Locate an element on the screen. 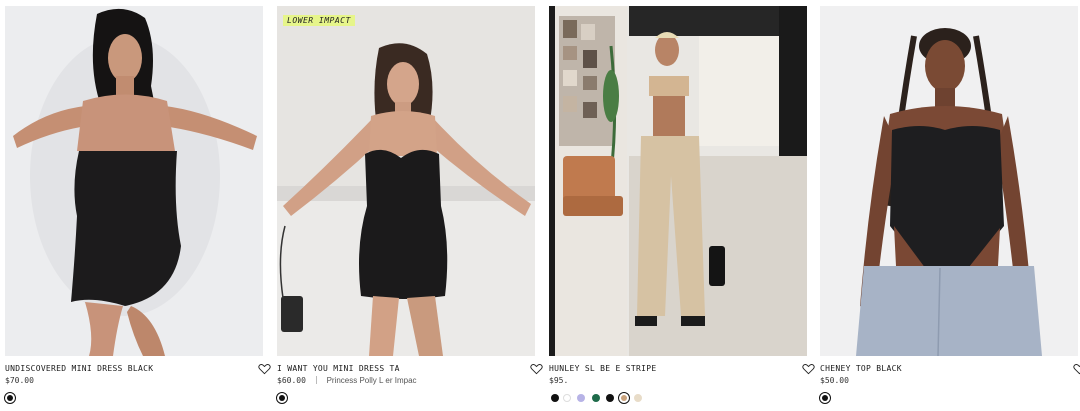 This screenshot has height=411, width=1080. product-price: $50.00 is located at coordinates (834, 380).